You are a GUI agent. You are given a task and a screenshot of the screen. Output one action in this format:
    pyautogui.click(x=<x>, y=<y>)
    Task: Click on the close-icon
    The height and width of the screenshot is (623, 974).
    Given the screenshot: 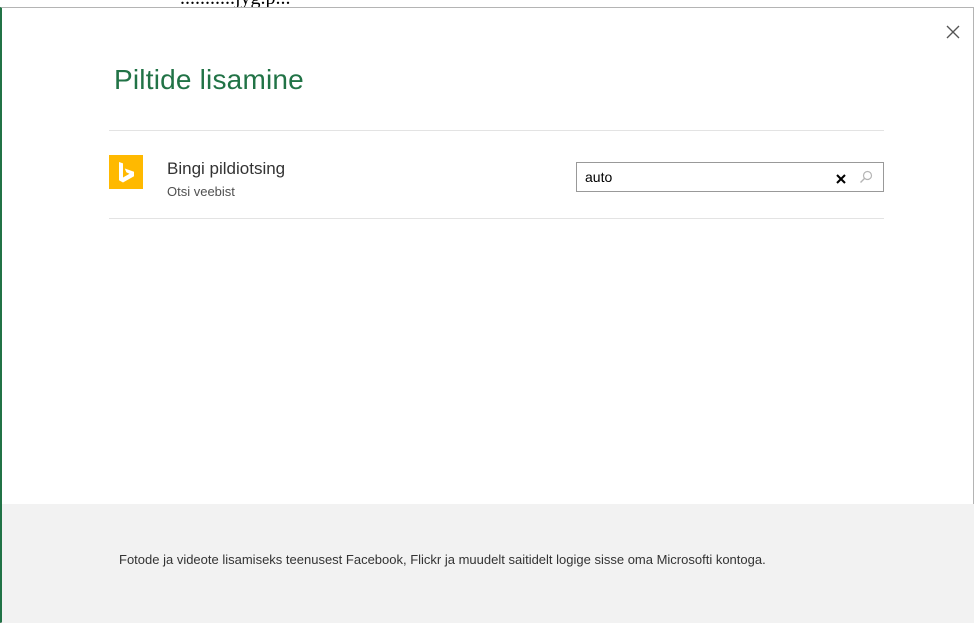 What is the action you would take?
    pyautogui.click(x=953, y=32)
    